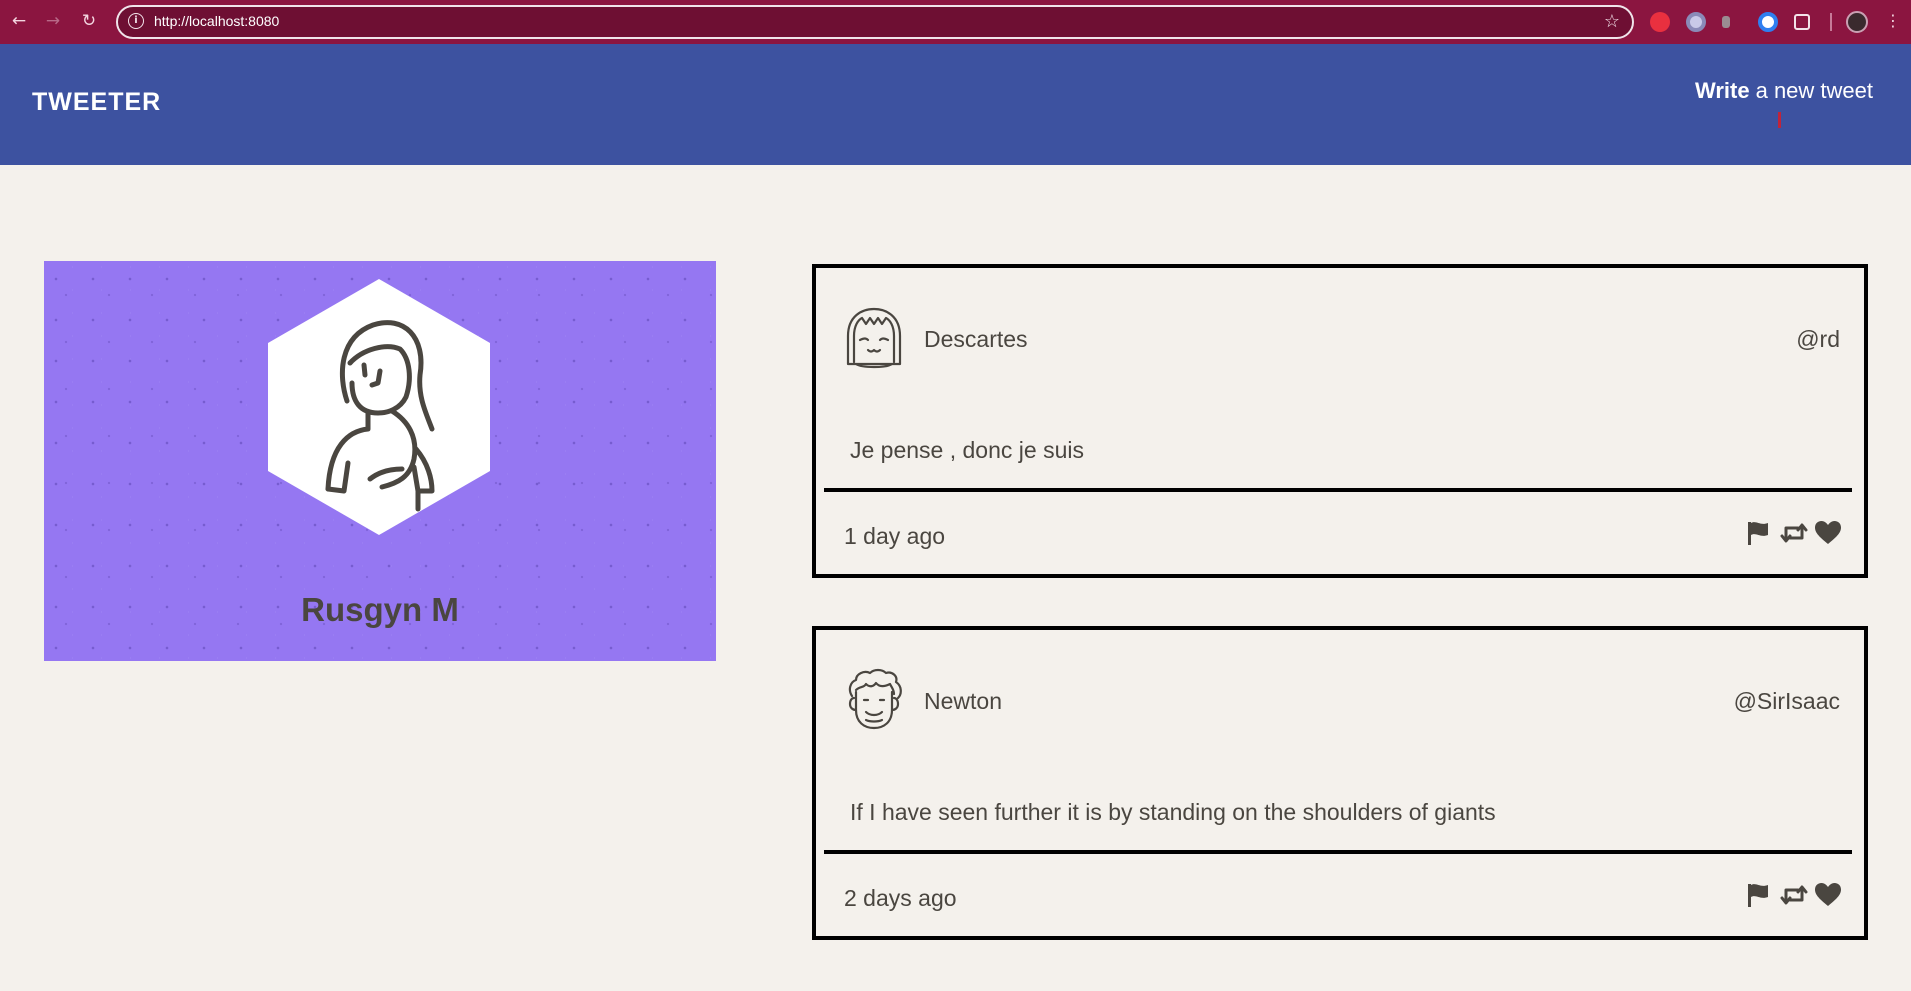  I want to click on tweet-timestamp: 2 days ago, so click(900, 898).